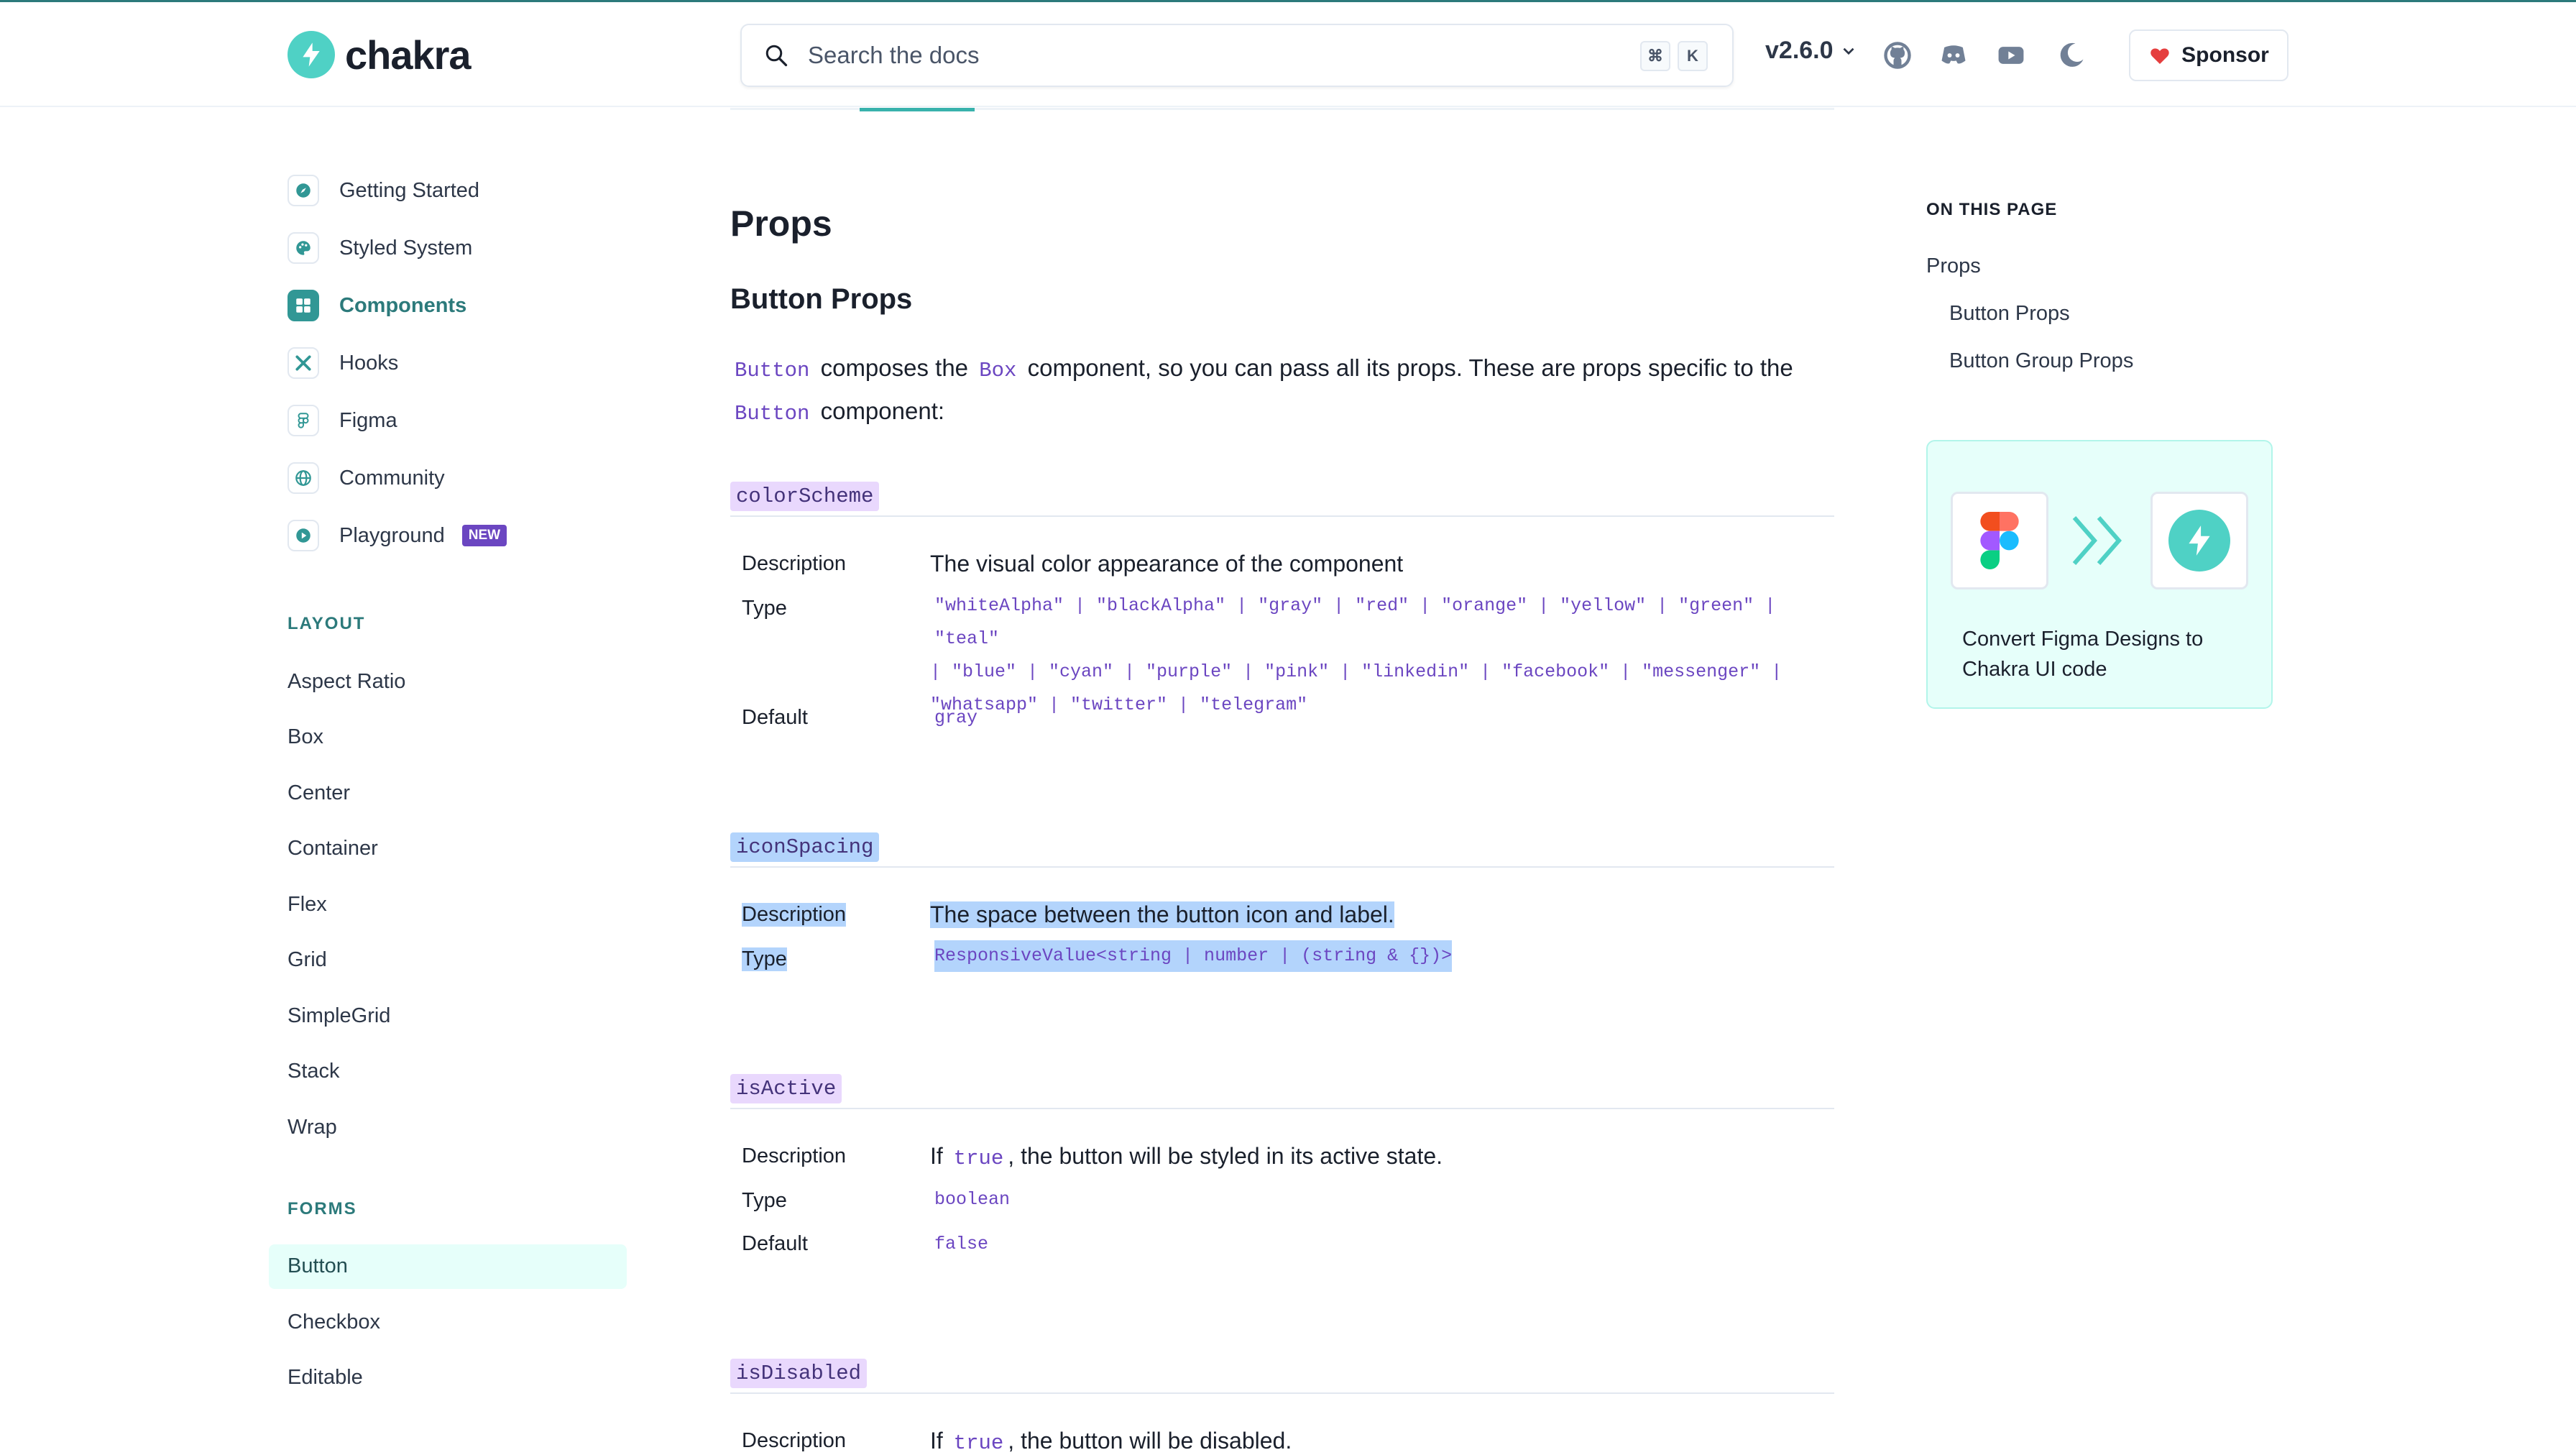 The width and height of the screenshot is (2576, 1455). Describe the element at coordinates (484, 535) in the screenshot. I see `new-badge: NEW` at that location.